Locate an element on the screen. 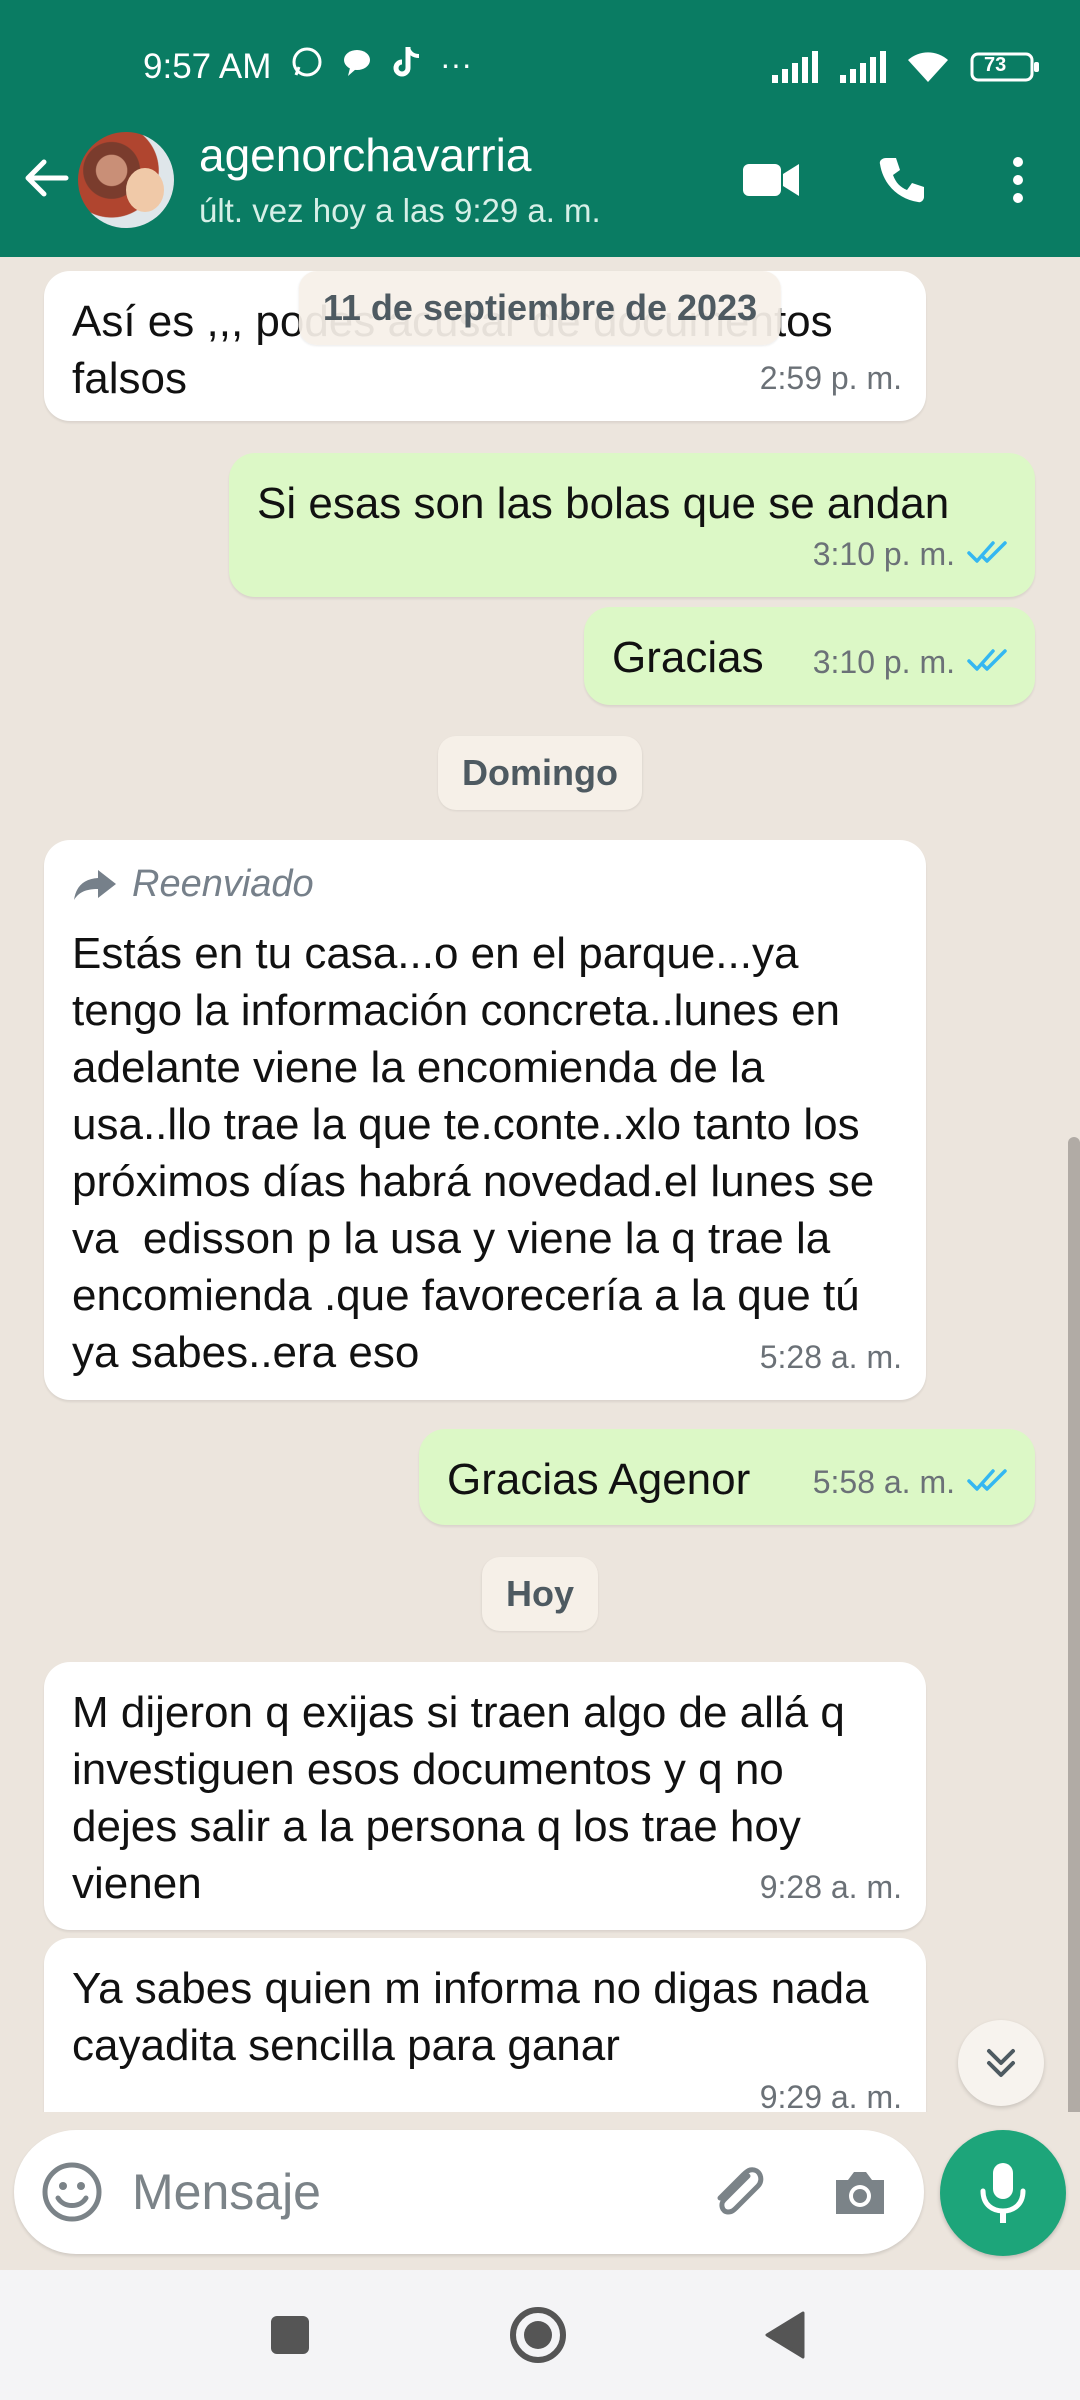 The image size is (1080, 2400). forwarded-label: Reenviado is located at coordinates (485, 884).